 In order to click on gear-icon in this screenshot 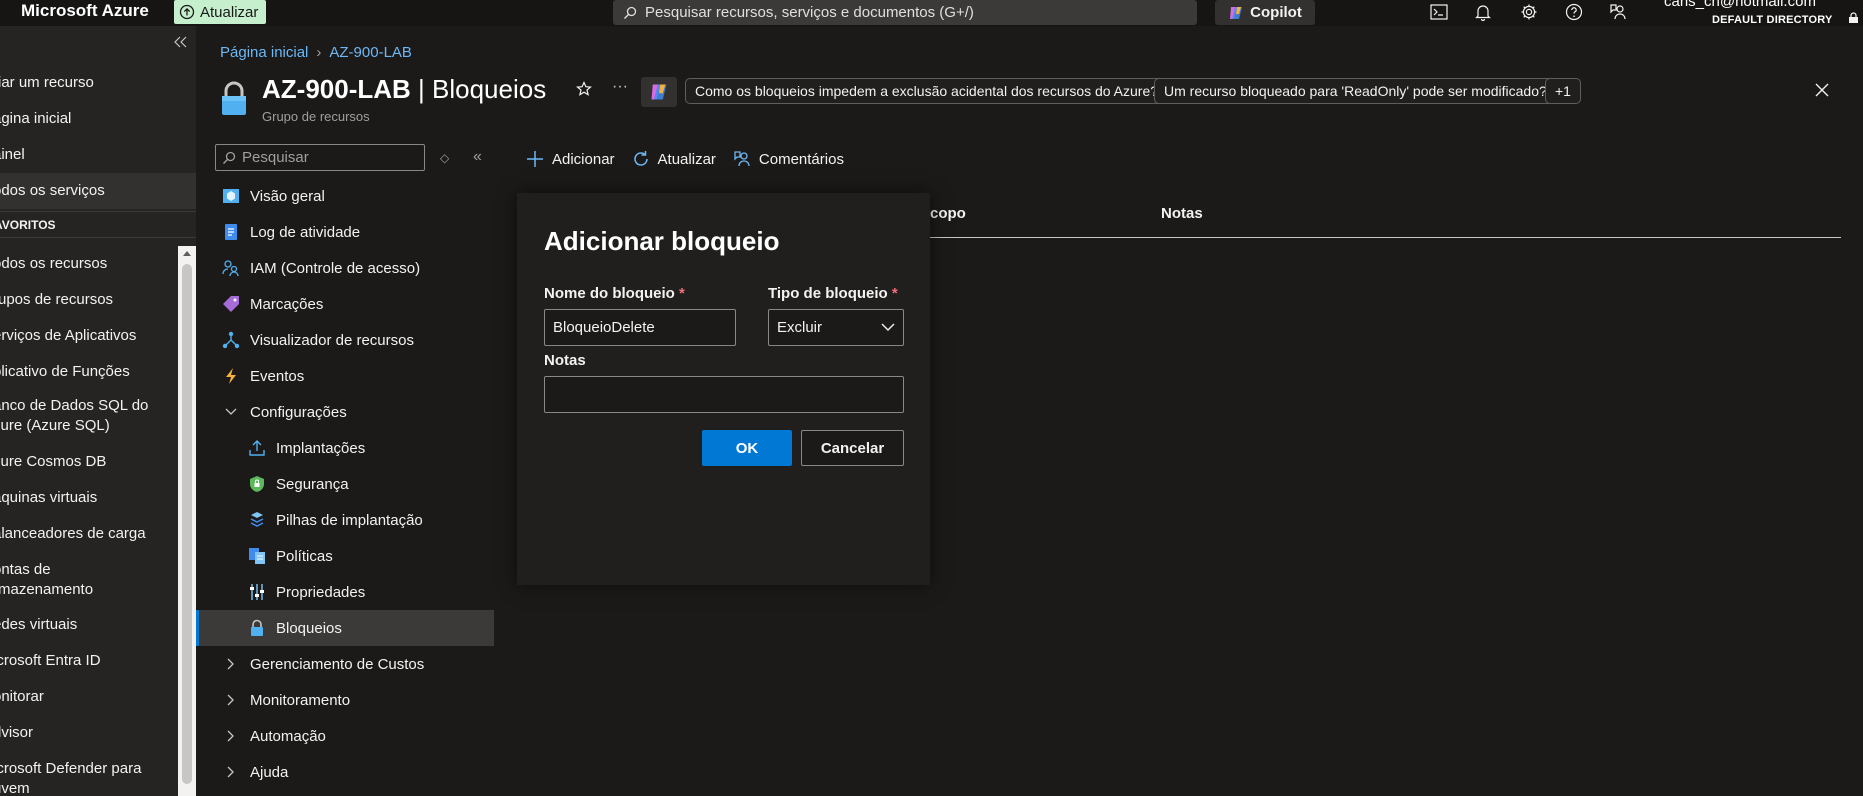, I will do `click(1529, 12)`.